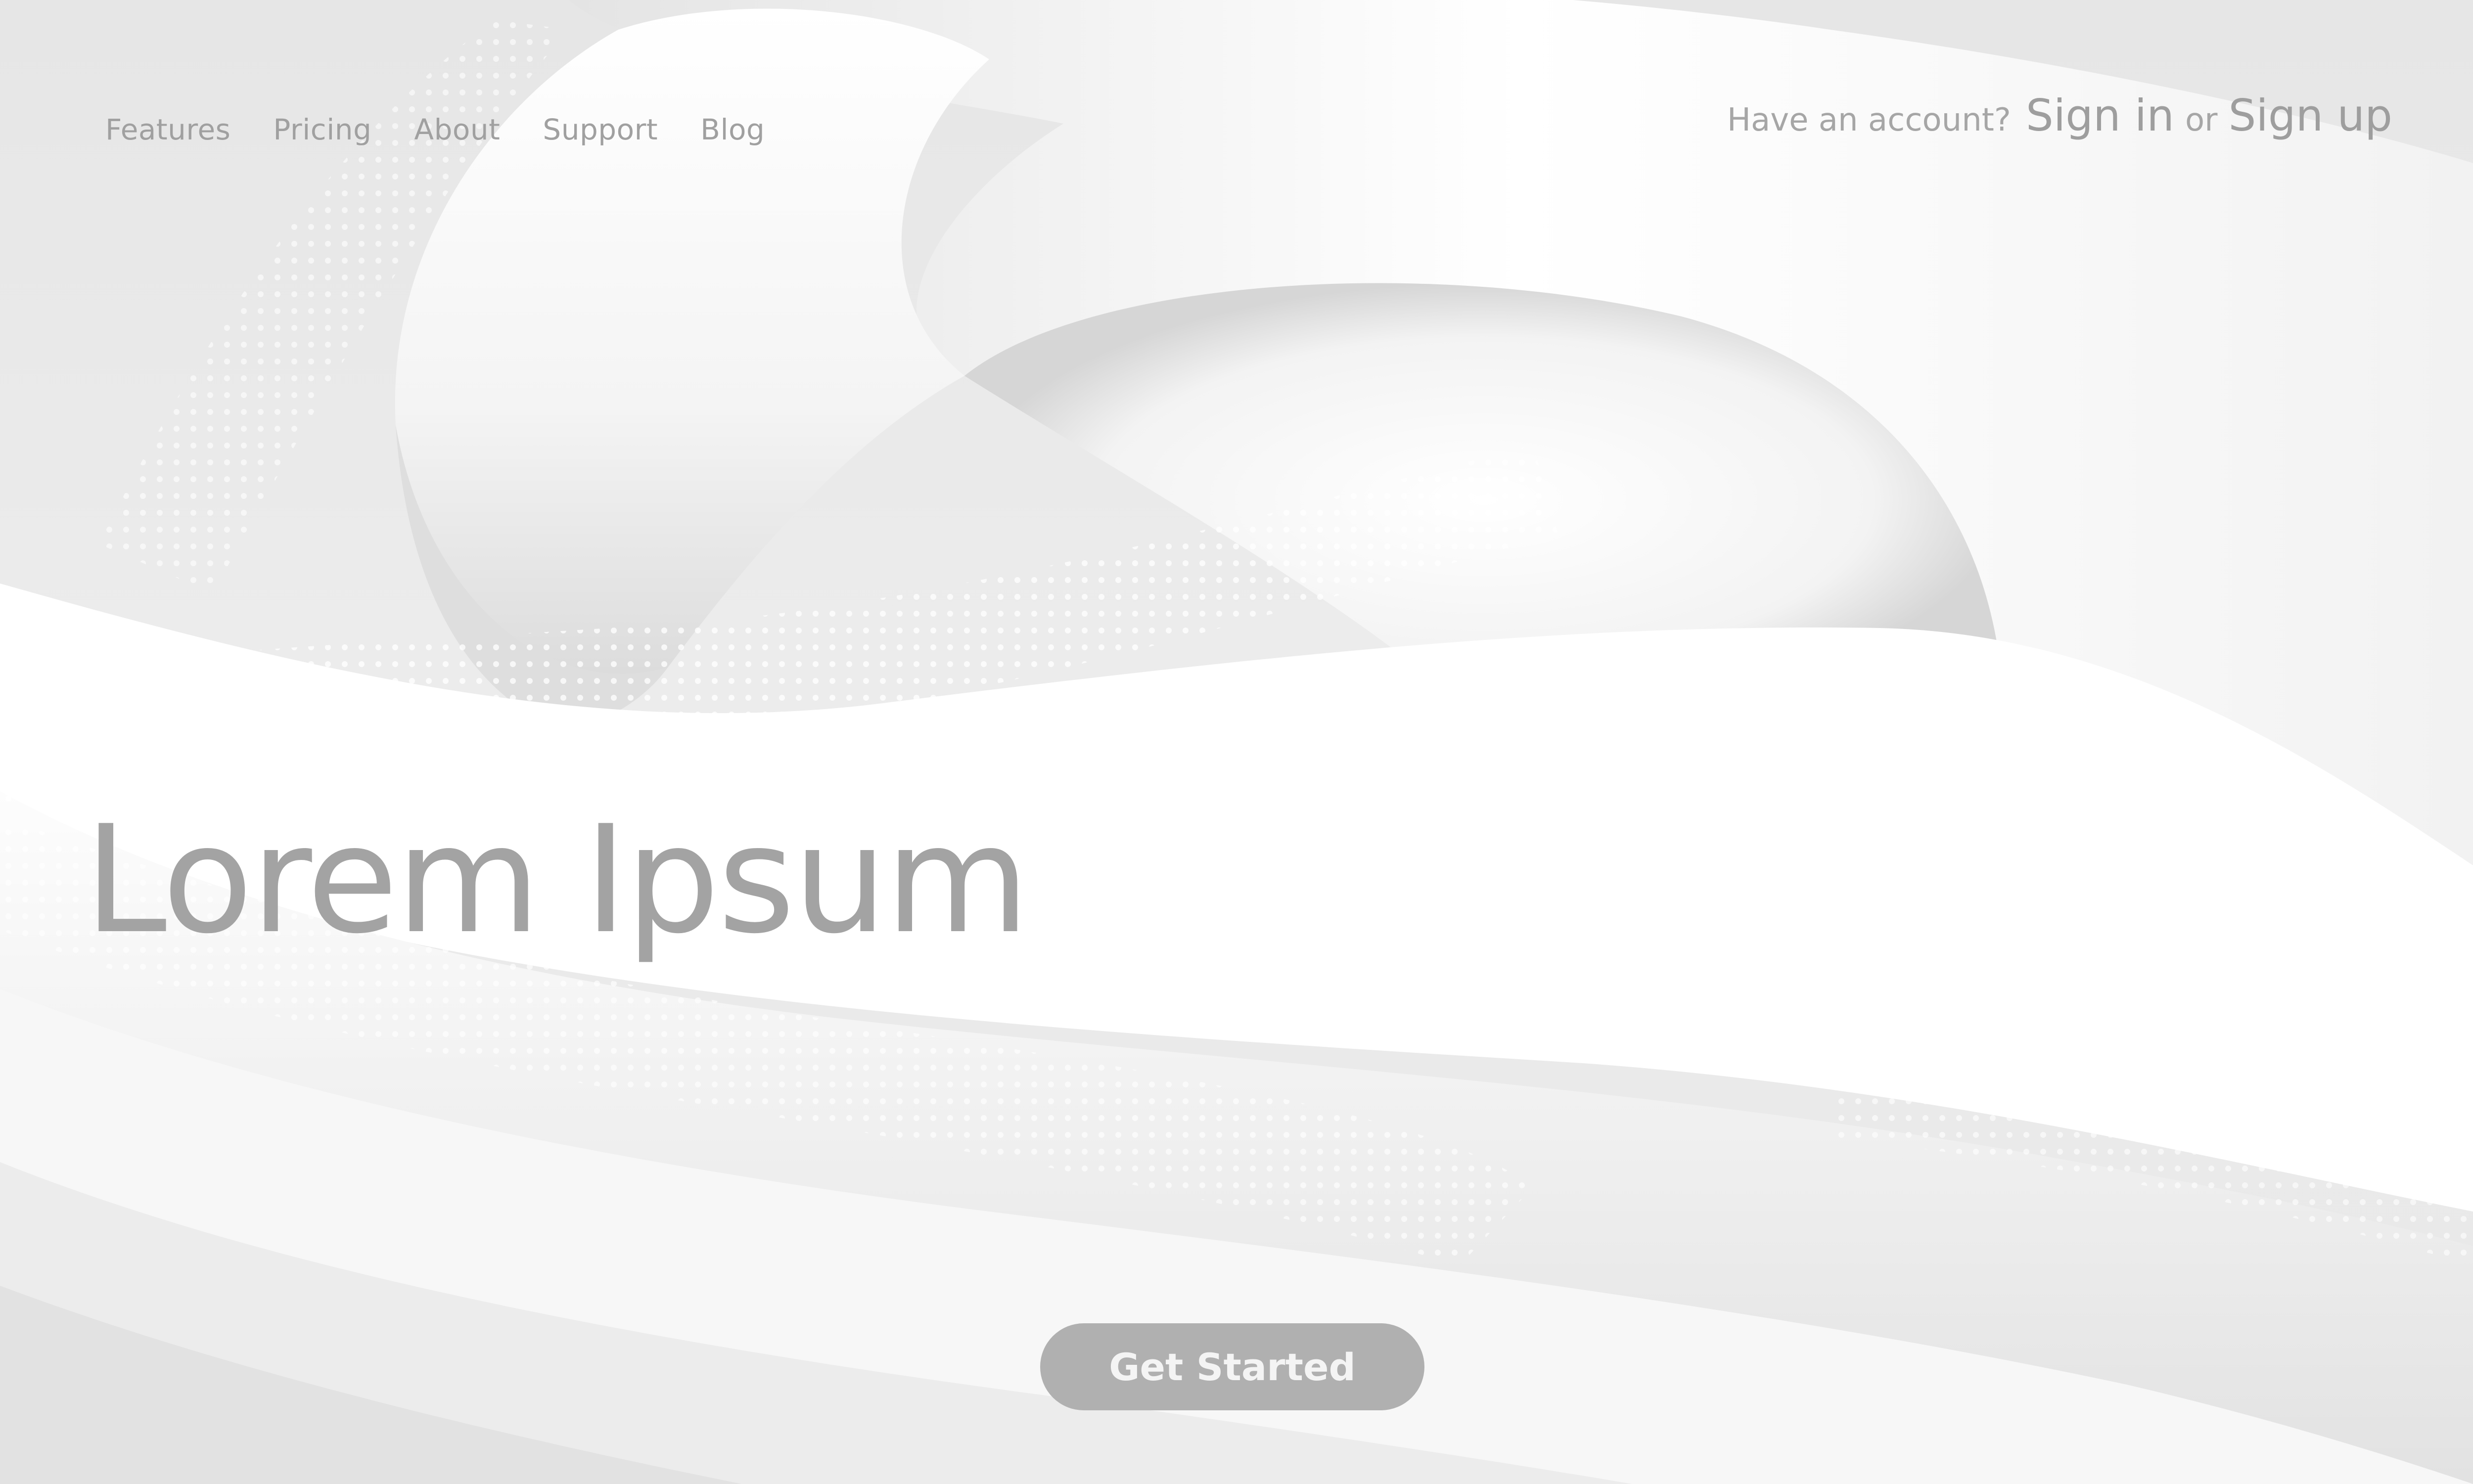 Image resolution: width=2473 pixels, height=1484 pixels. Describe the element at coordinates (167, 129) in the screenshot. I see `nav-link-features: Features` at that location.